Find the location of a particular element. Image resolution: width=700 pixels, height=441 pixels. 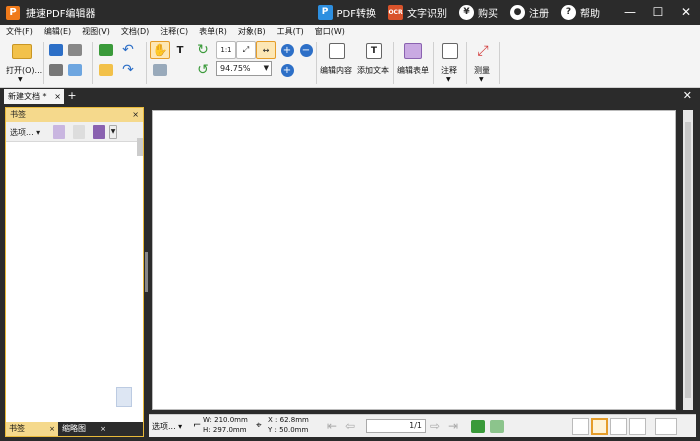

single-page-view-button is located at coordinates (580, 426).